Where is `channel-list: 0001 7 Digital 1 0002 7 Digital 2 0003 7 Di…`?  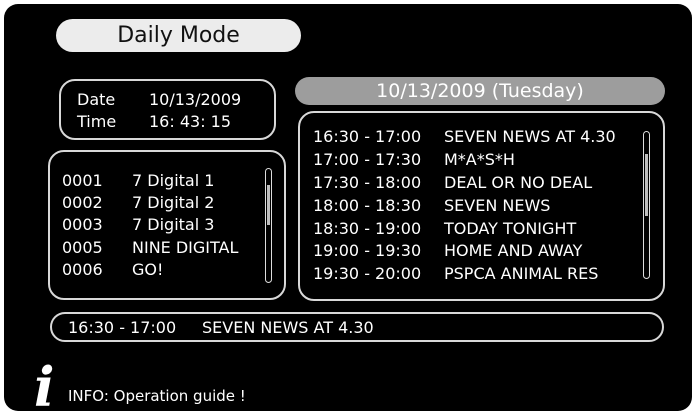 channel-list: 0001 7 Digital 1 0002 7 Digital 2 0003 7 Di… is located at coordinates (167, 225).